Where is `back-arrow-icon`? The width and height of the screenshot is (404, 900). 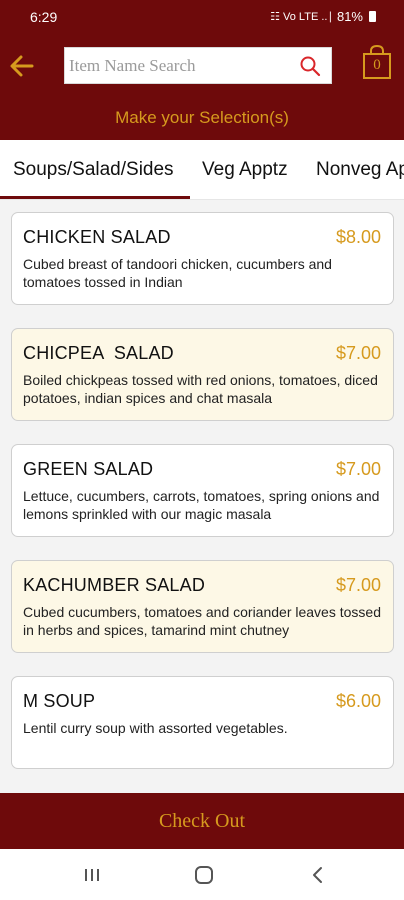 back-arrow-icon is located at coordinates (22, 66).